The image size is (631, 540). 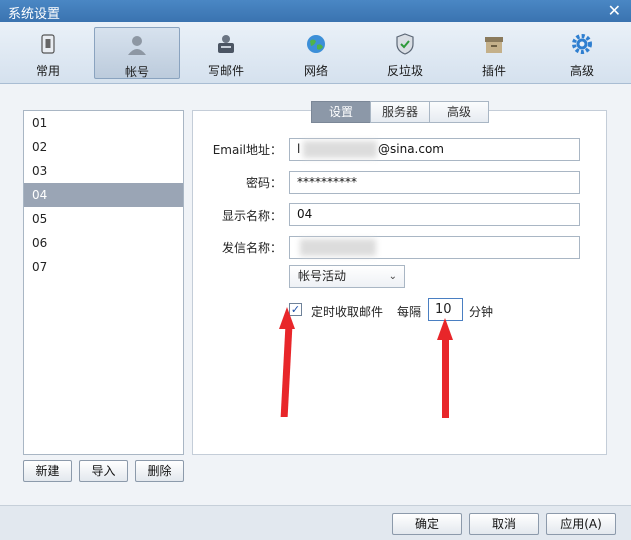 I want to click on globe-icon, so click(x=316, y=44).